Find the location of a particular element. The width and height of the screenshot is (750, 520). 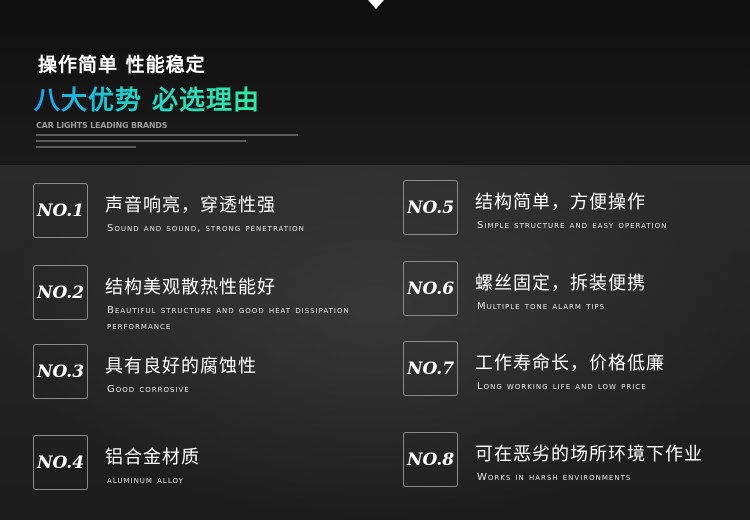

feature-subtitle: Good corrosive is located at coordinates (148, 389).